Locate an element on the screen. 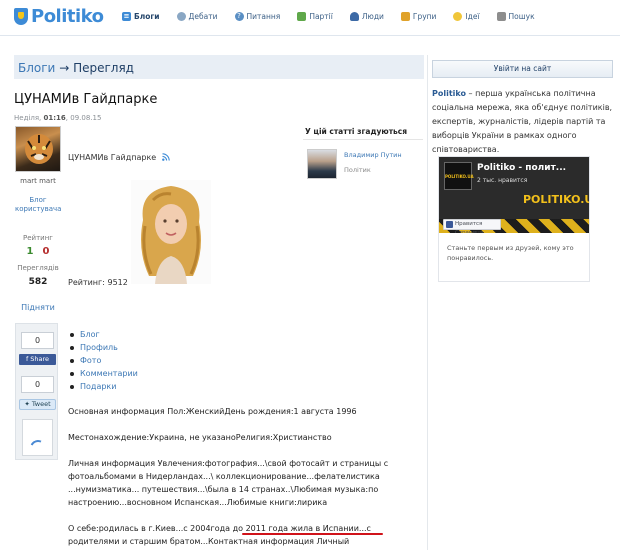 The image size is (620, 550). author-rating-line: Рейтинг: 9512 is located at coordinates (98, 282).